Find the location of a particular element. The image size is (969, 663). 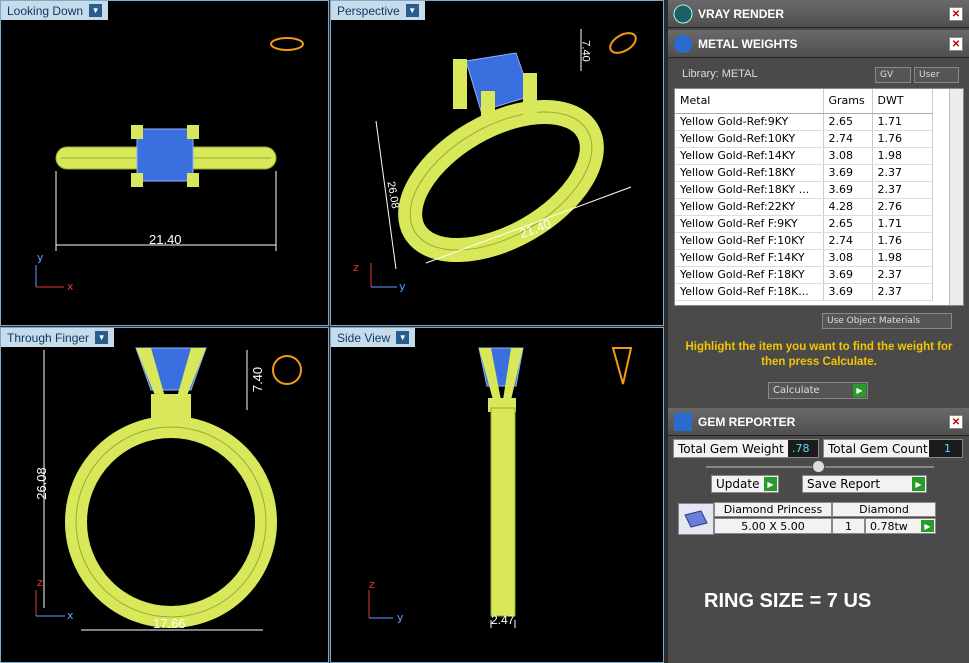

table-row: Yellow Gold-Ref F:9KY 2.65 1.71 is located at coordinates (804, 224).